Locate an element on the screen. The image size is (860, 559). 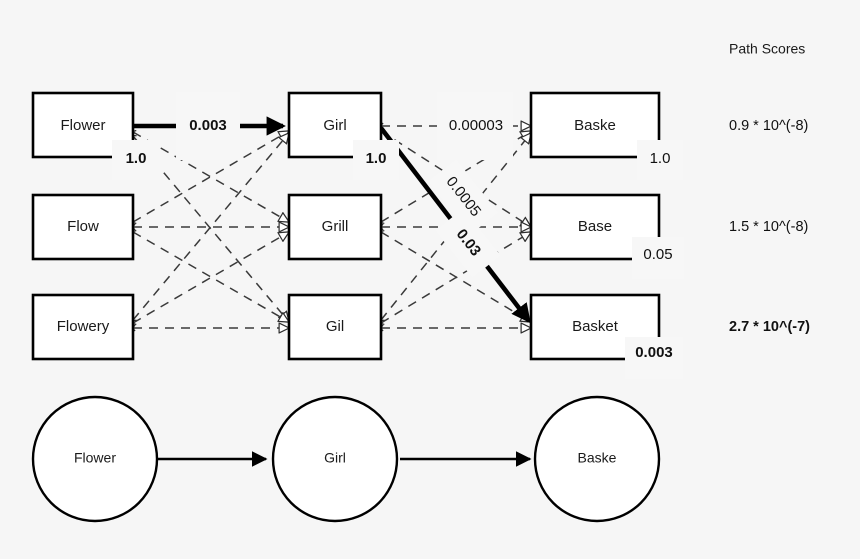
path-score-row-1: 0.9 * 10^(-8) is located at coordinates (768, 126).